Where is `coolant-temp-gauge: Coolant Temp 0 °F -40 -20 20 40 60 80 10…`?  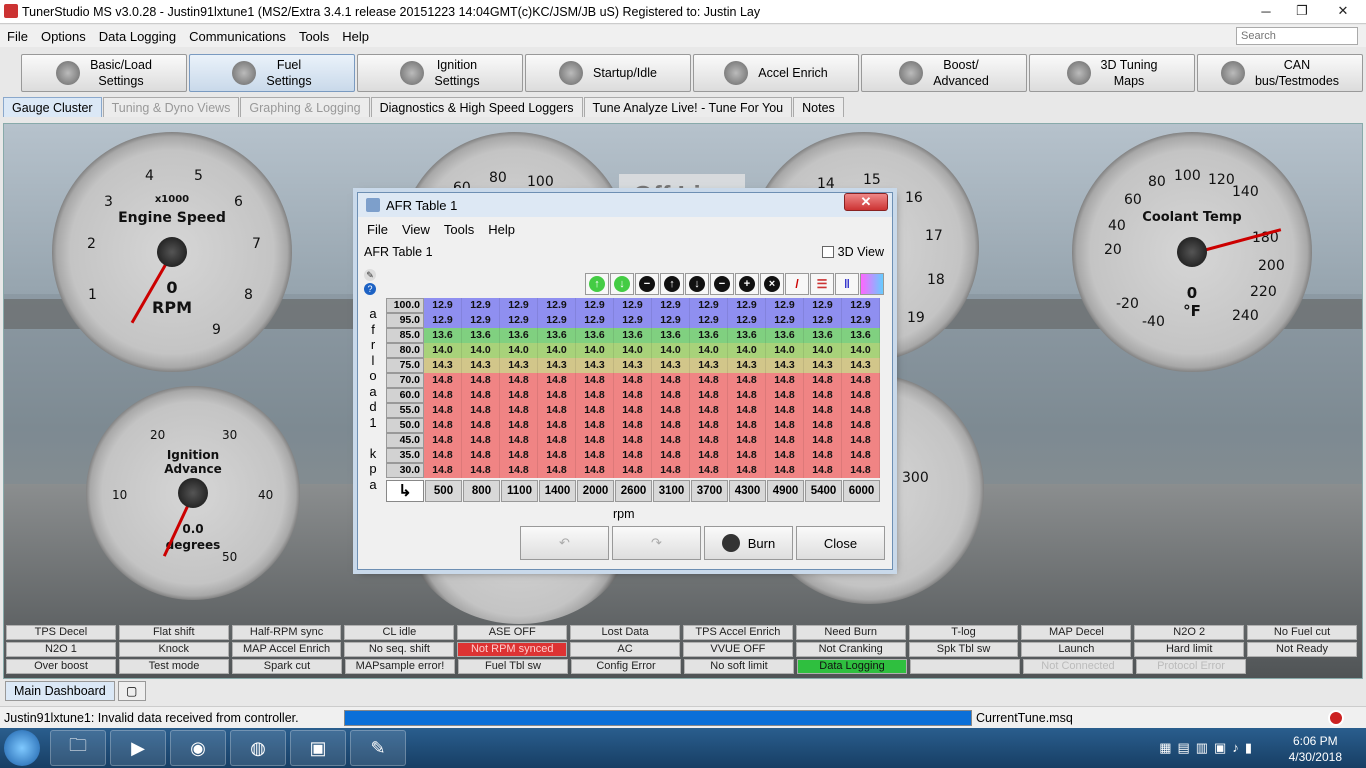 coolant-temp-gauge: Coolant Temp 0 °F -40 -20 20 40 60 80 10… is located at coordinates (1192, 252).